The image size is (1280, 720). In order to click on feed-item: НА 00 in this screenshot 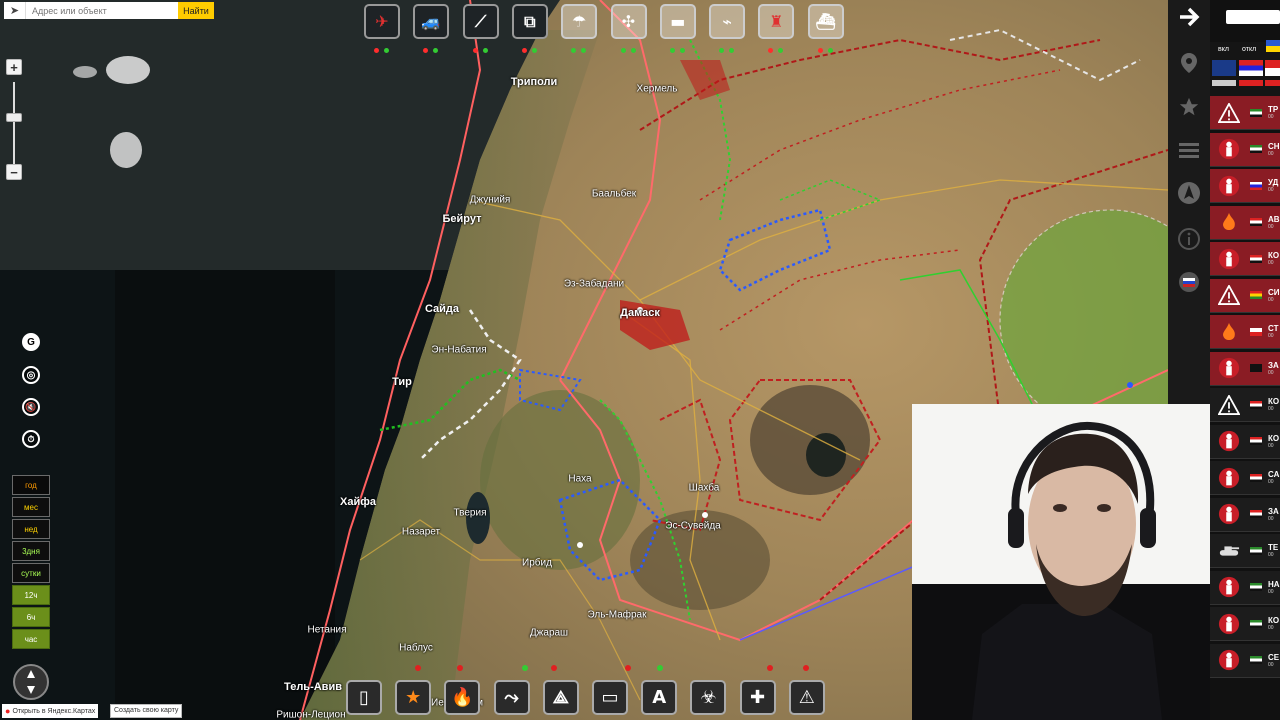, I will do `click(1245, 587)`.